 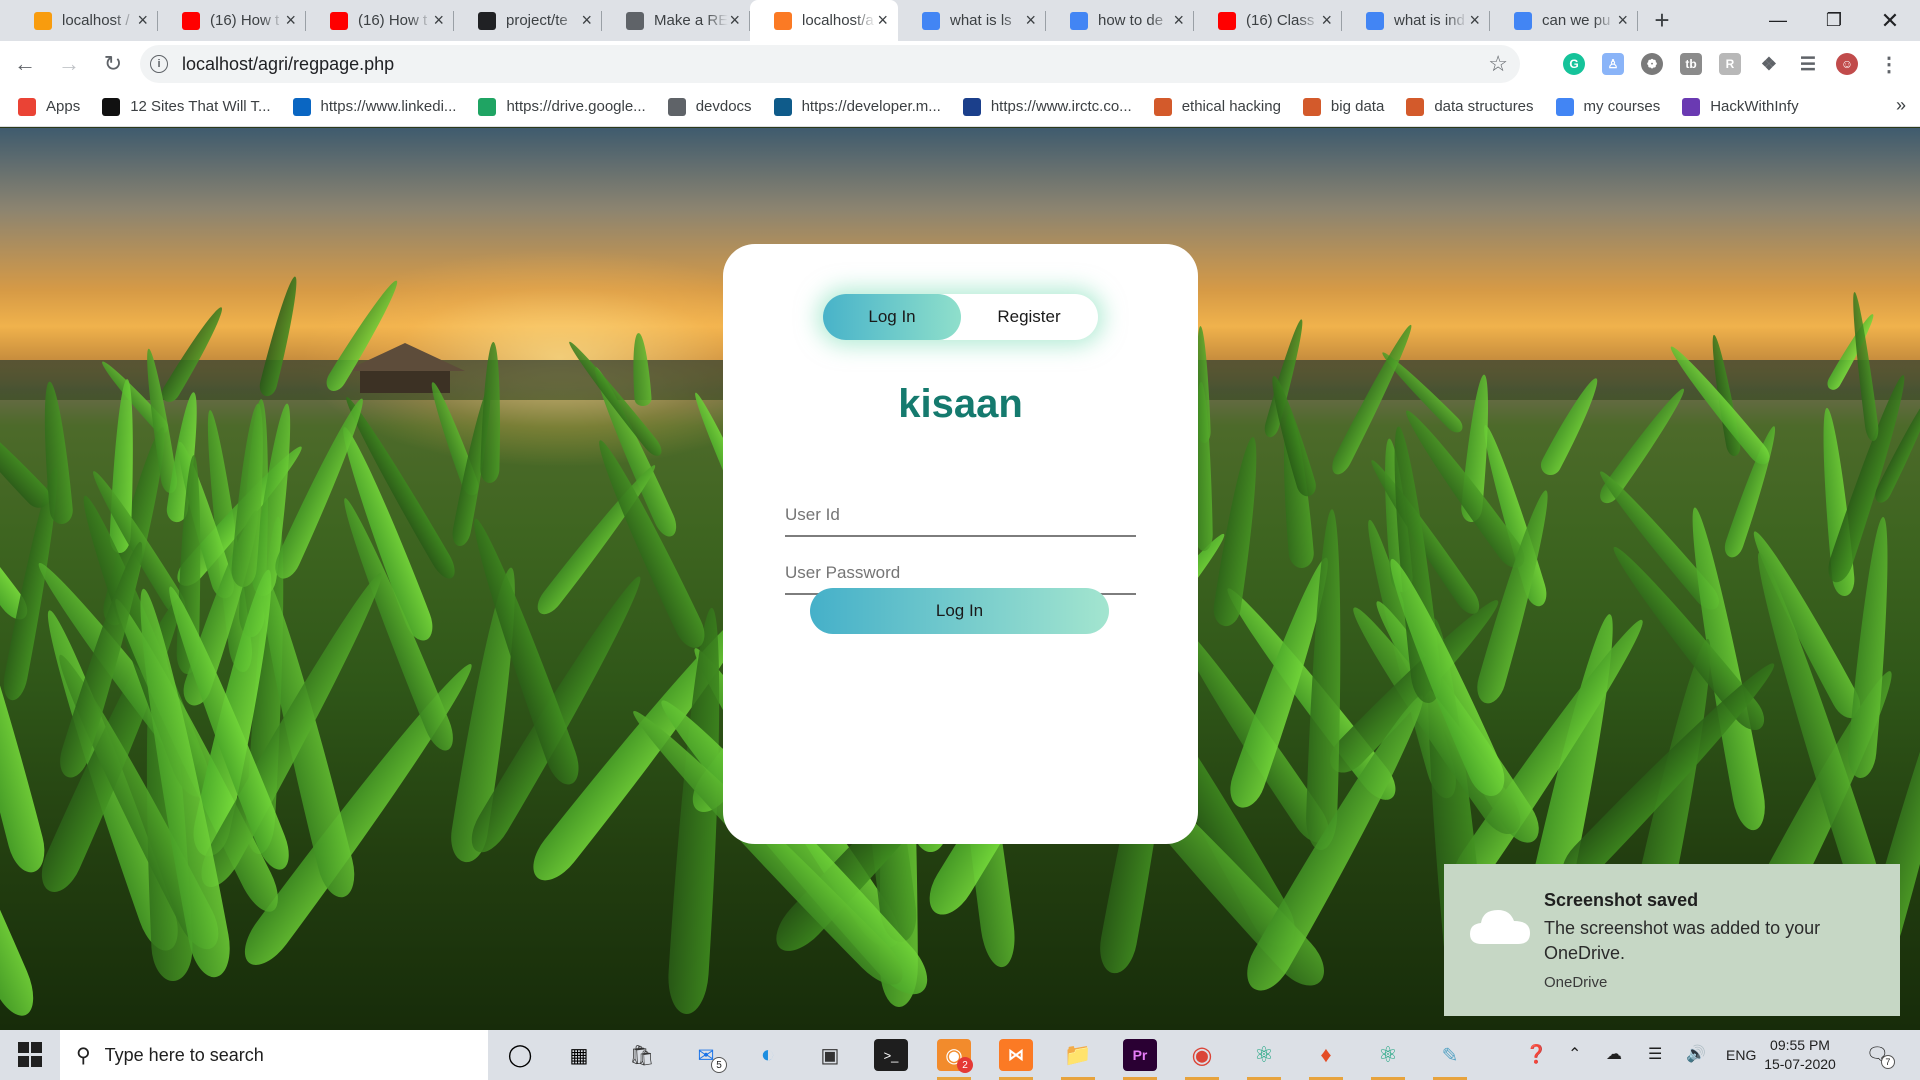 I want to click on sticky-notes-icon: ▣, so click(x=830, y=1055).